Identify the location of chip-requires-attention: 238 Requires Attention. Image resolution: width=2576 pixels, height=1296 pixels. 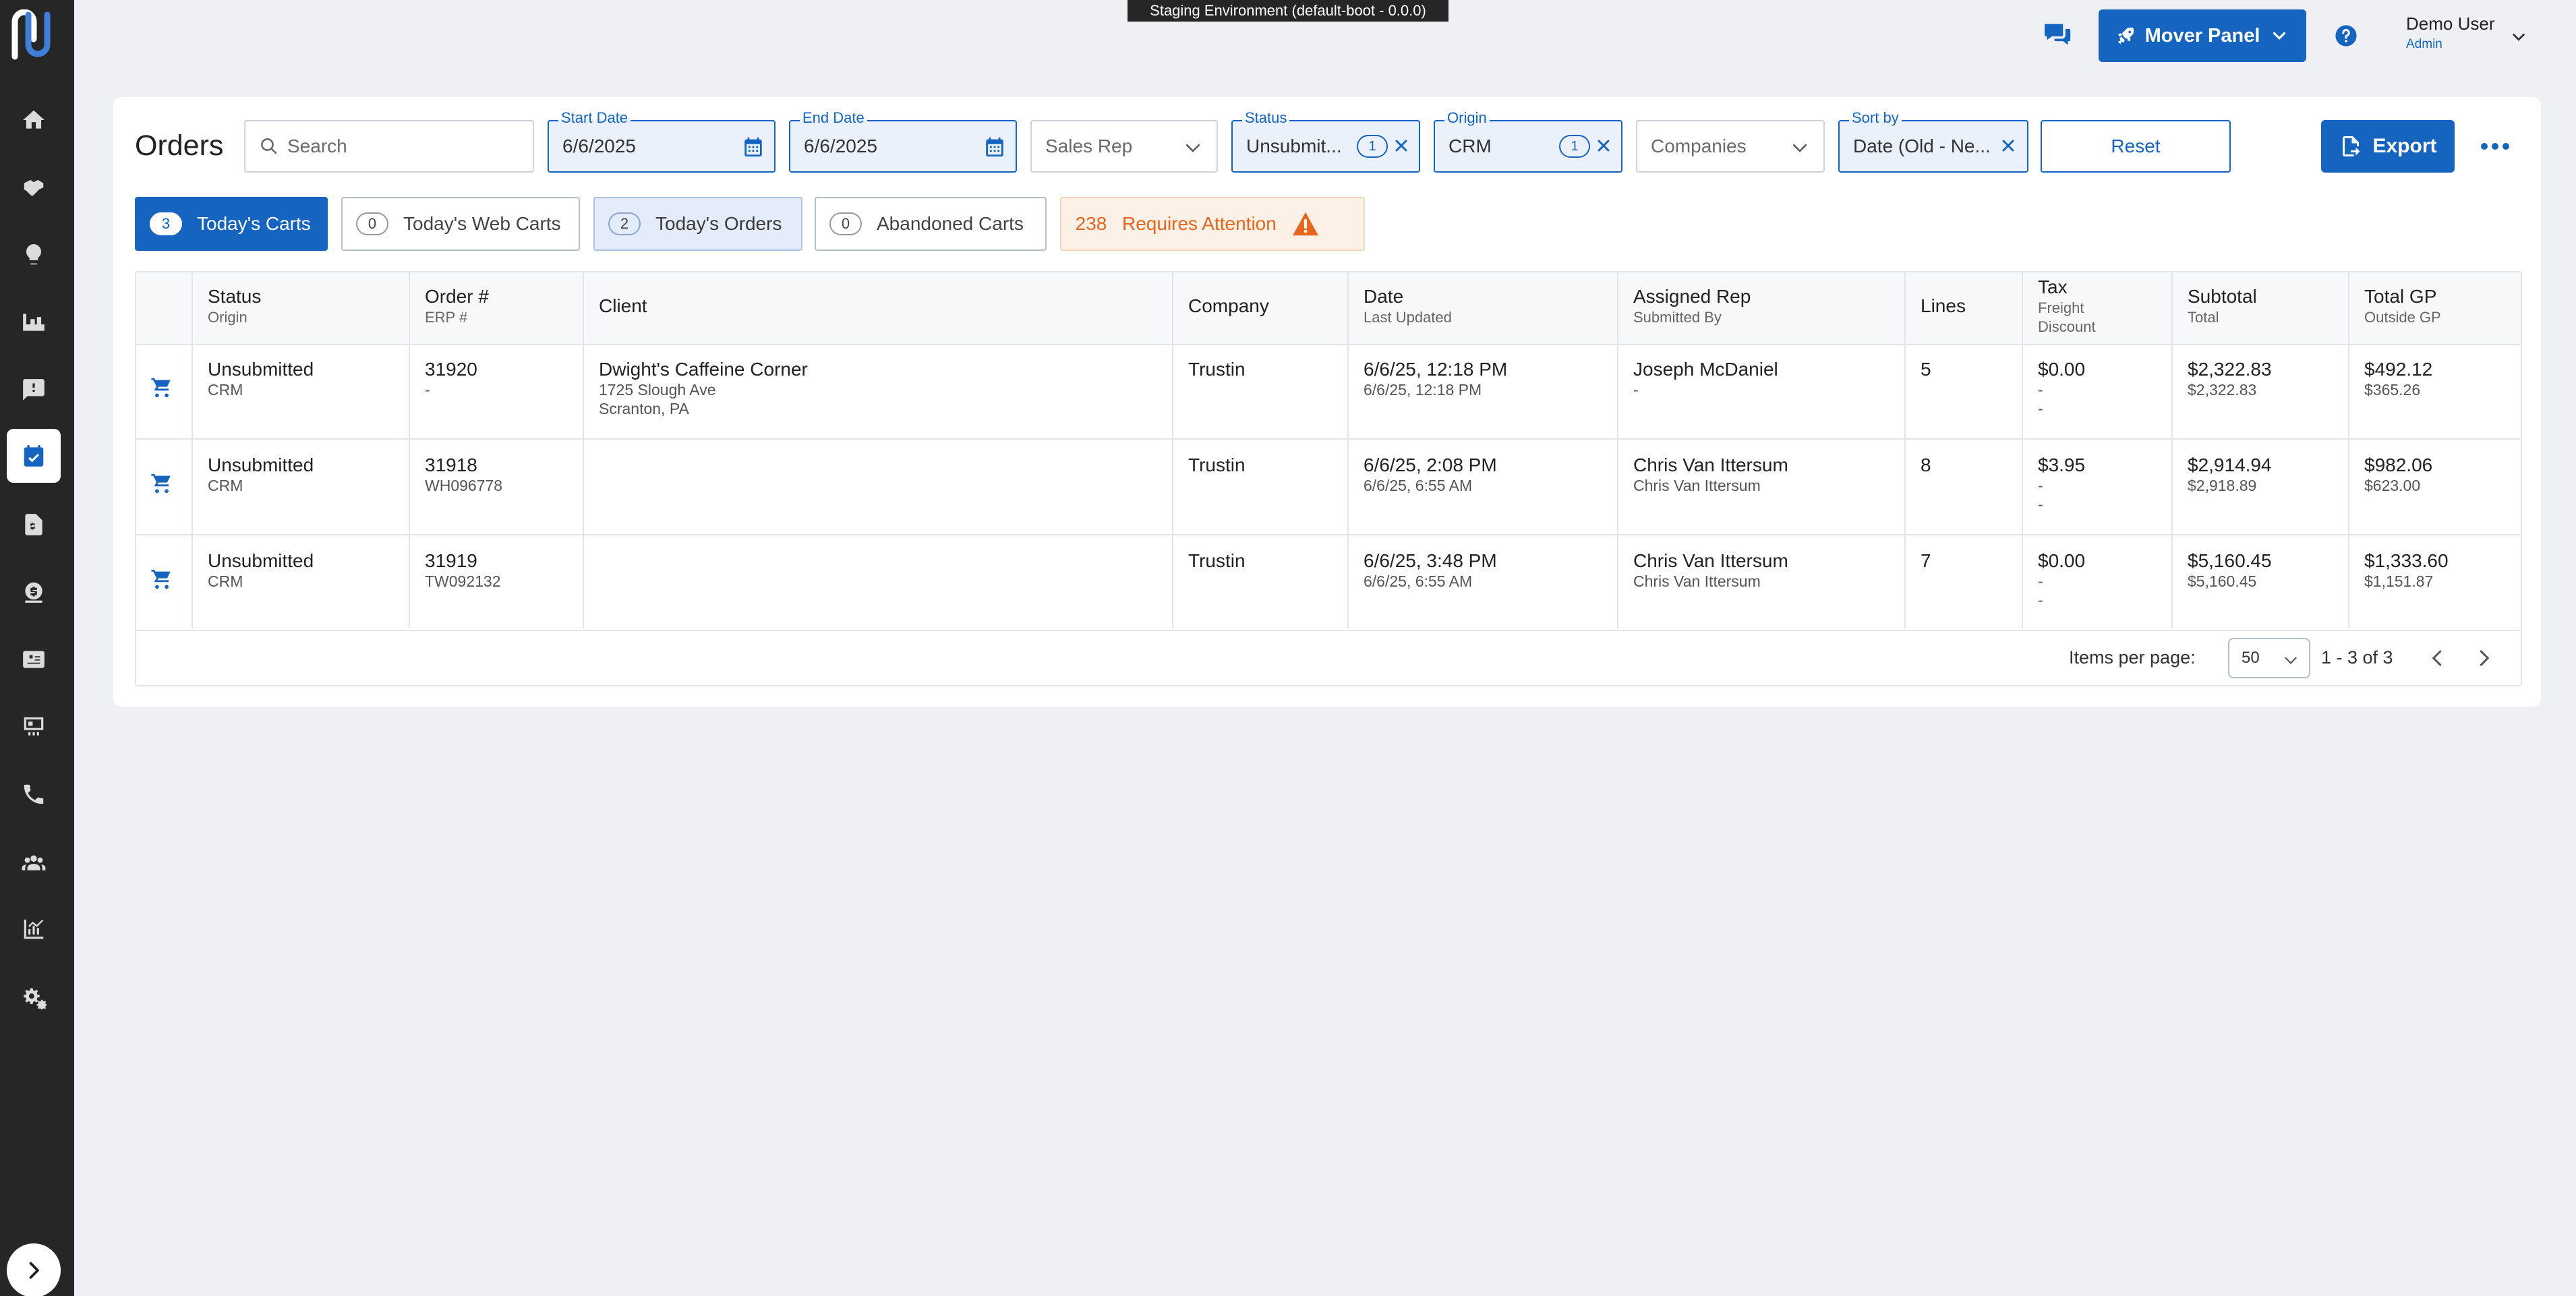
(1213, 224).